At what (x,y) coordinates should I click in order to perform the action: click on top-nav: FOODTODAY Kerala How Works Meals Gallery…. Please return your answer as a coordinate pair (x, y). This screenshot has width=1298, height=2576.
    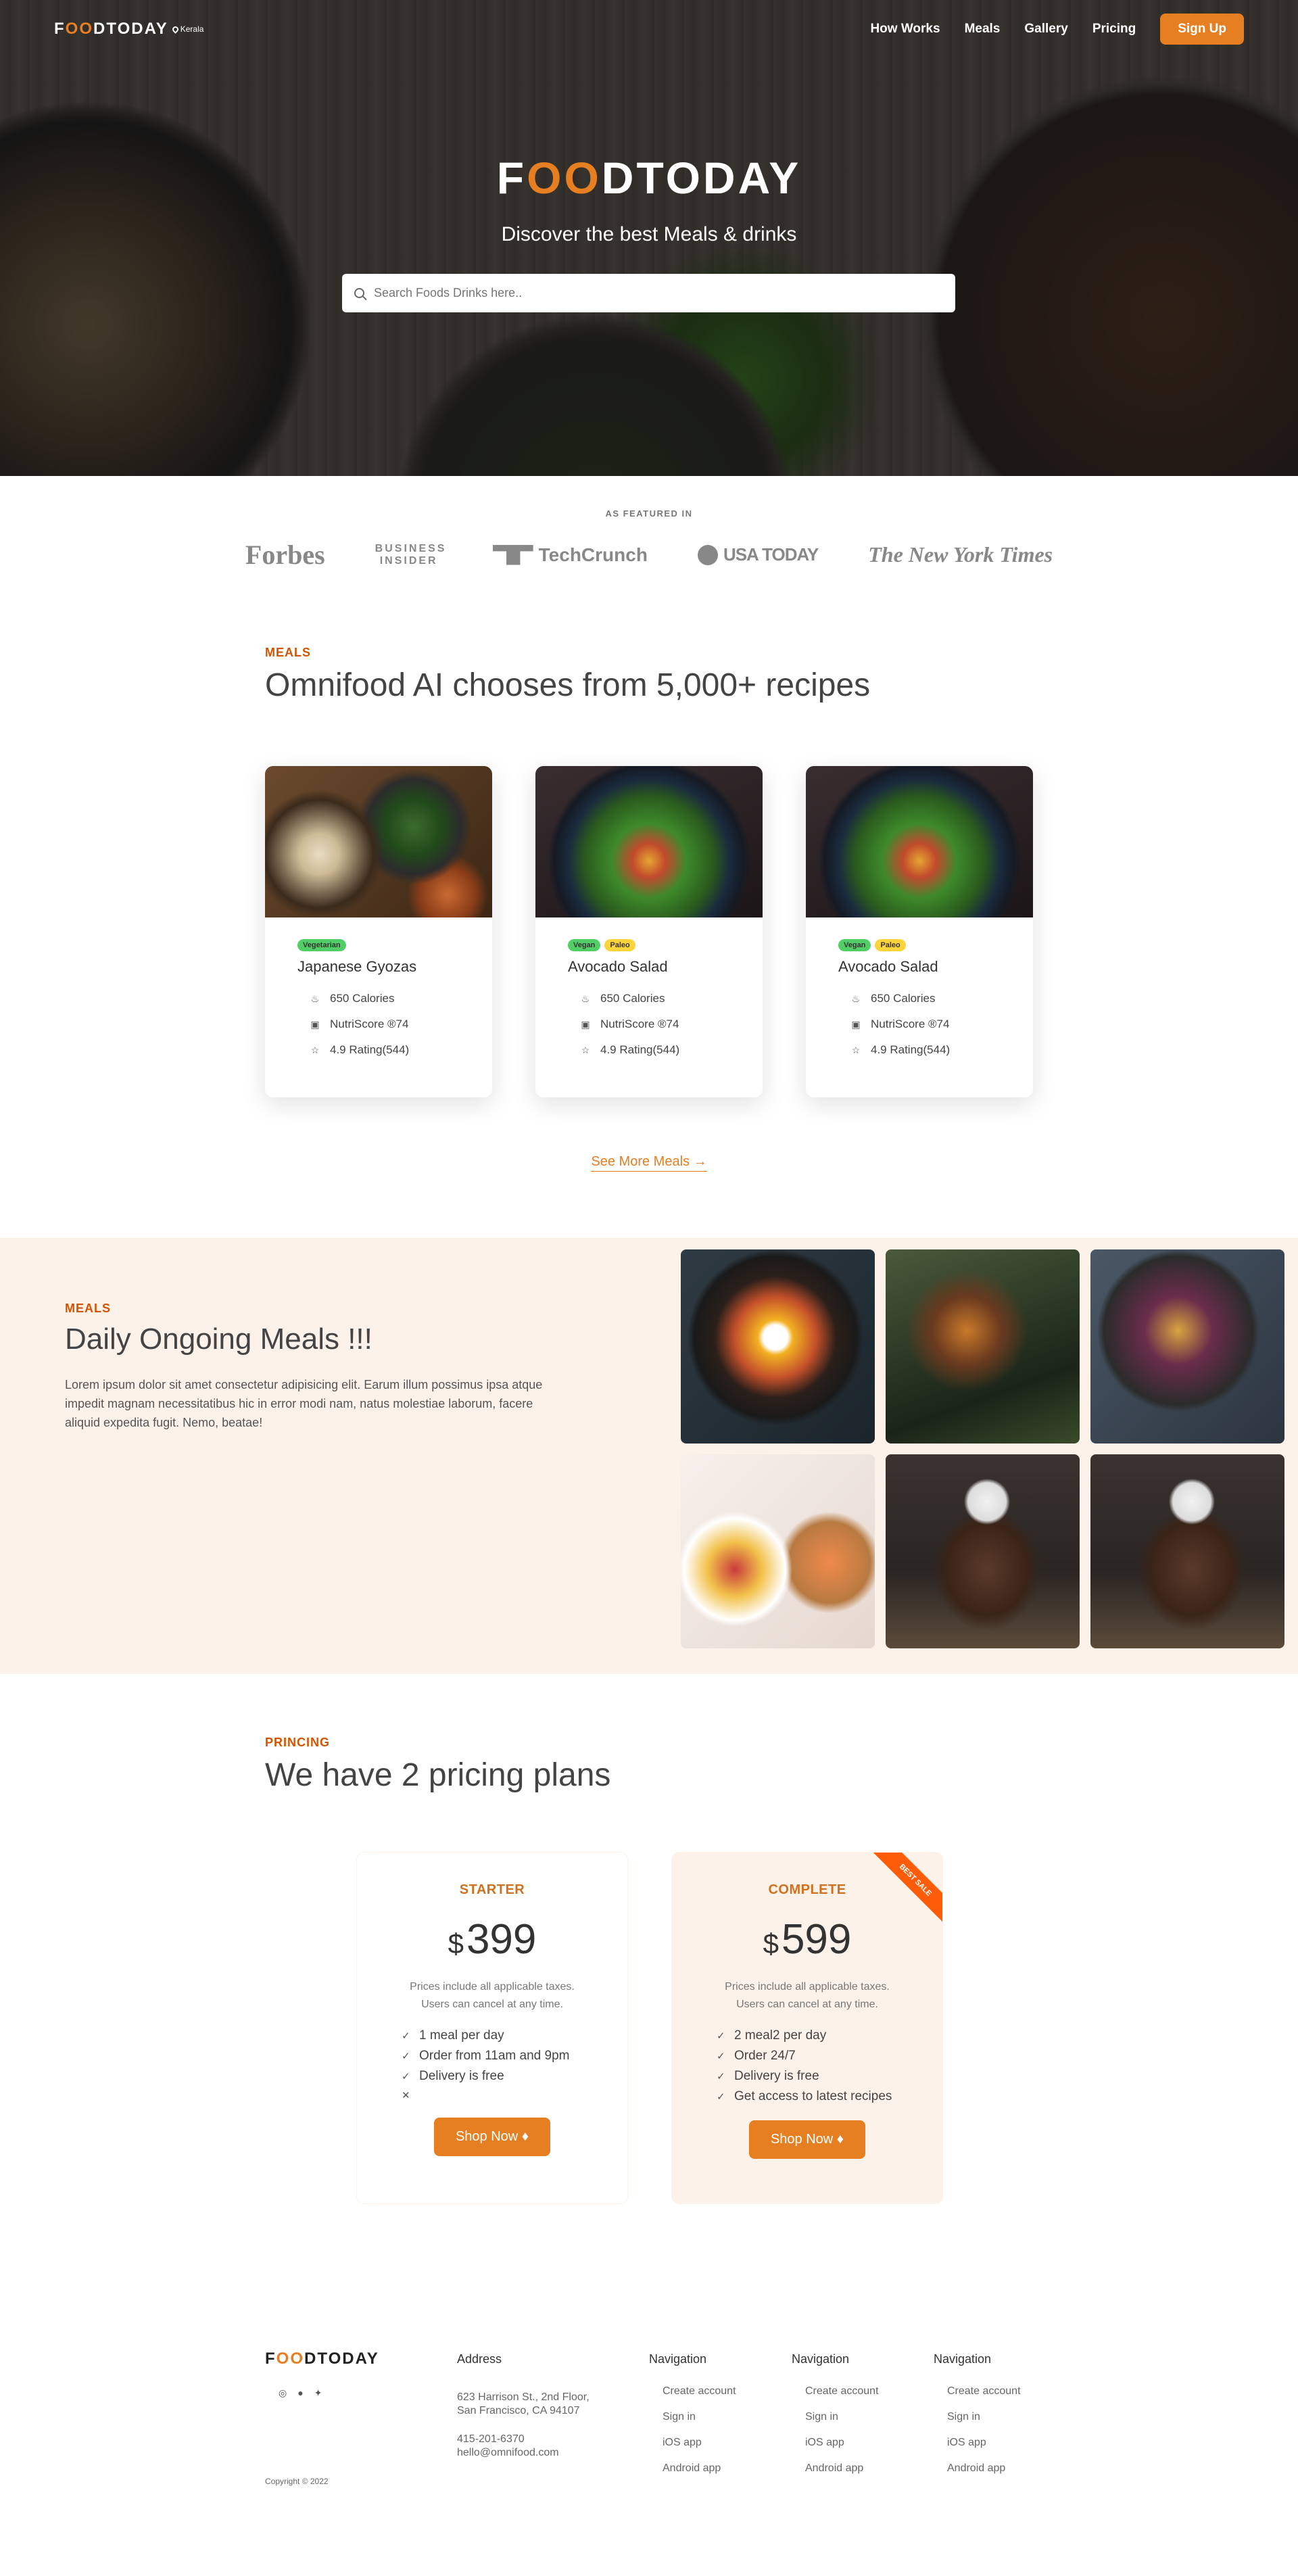
    Looking at the image, I should click on (649, 29).